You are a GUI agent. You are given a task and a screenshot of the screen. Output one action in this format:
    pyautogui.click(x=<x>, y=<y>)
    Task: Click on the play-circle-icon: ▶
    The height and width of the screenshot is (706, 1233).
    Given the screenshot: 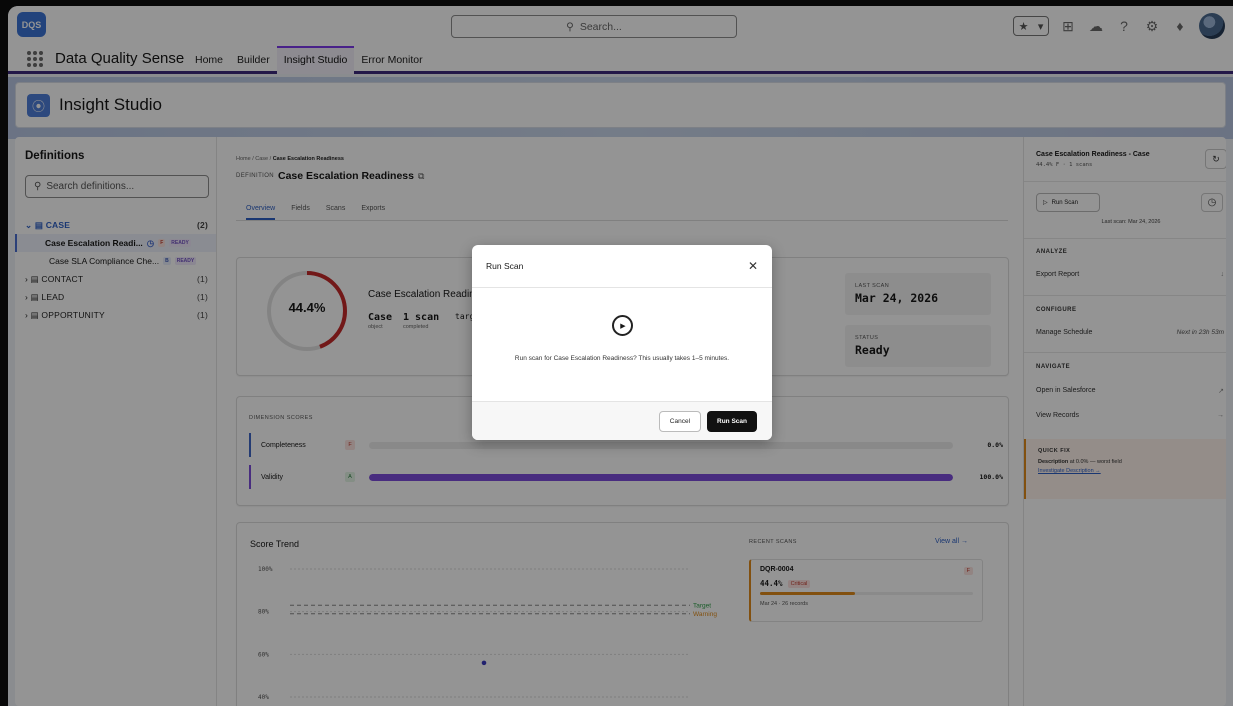 What is the action you would take?
    pyautogui.click(x=622, y=325)
    